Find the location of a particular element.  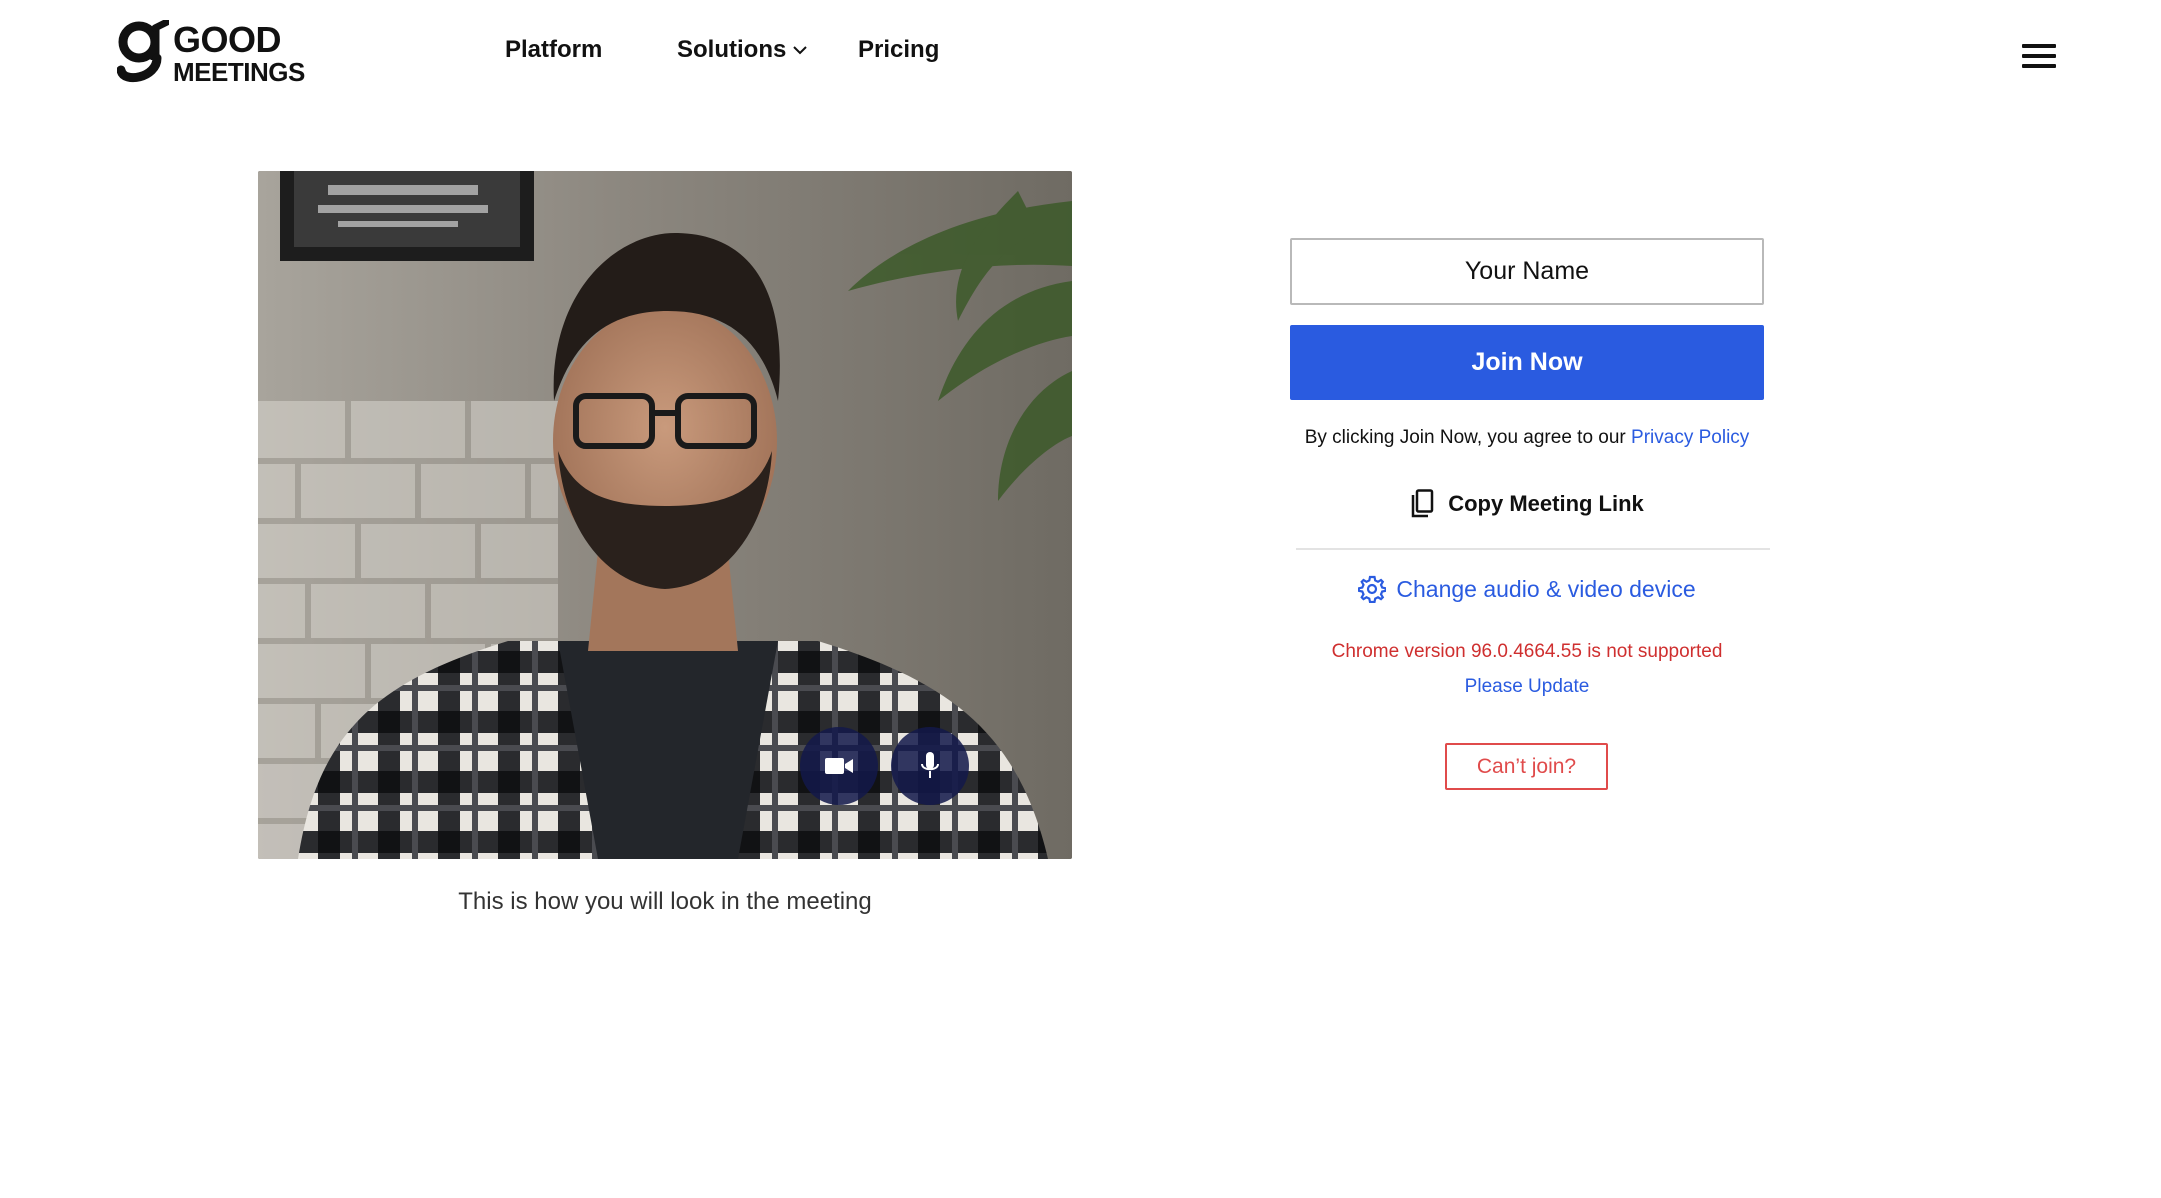

join-now-button: Join Now is located at coordinates (1527, 362).